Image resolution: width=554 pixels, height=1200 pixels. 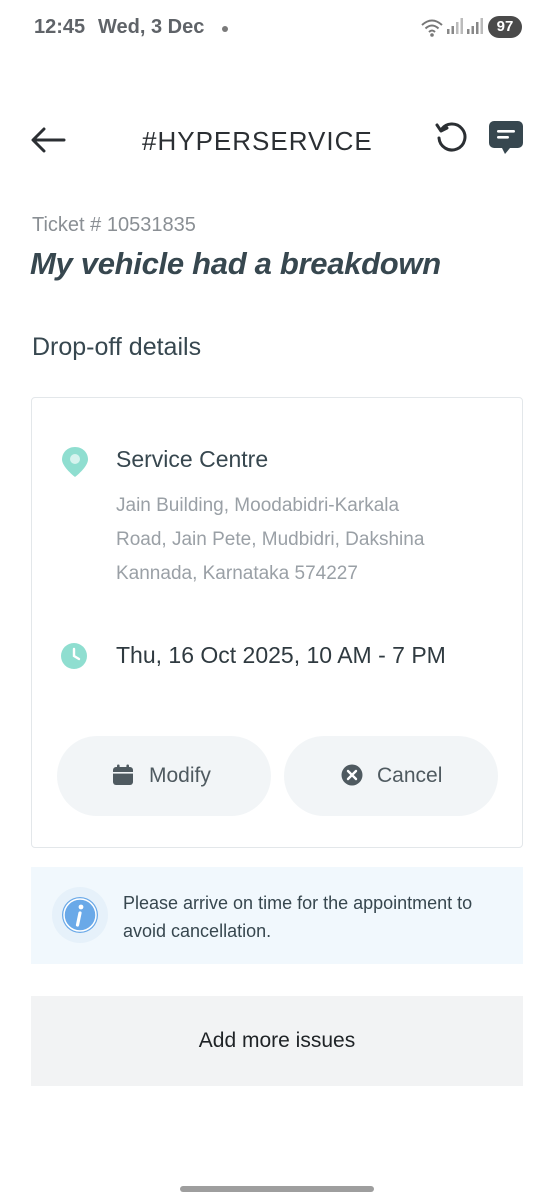 I want to click on chat-button, so click(x=506, y=138).